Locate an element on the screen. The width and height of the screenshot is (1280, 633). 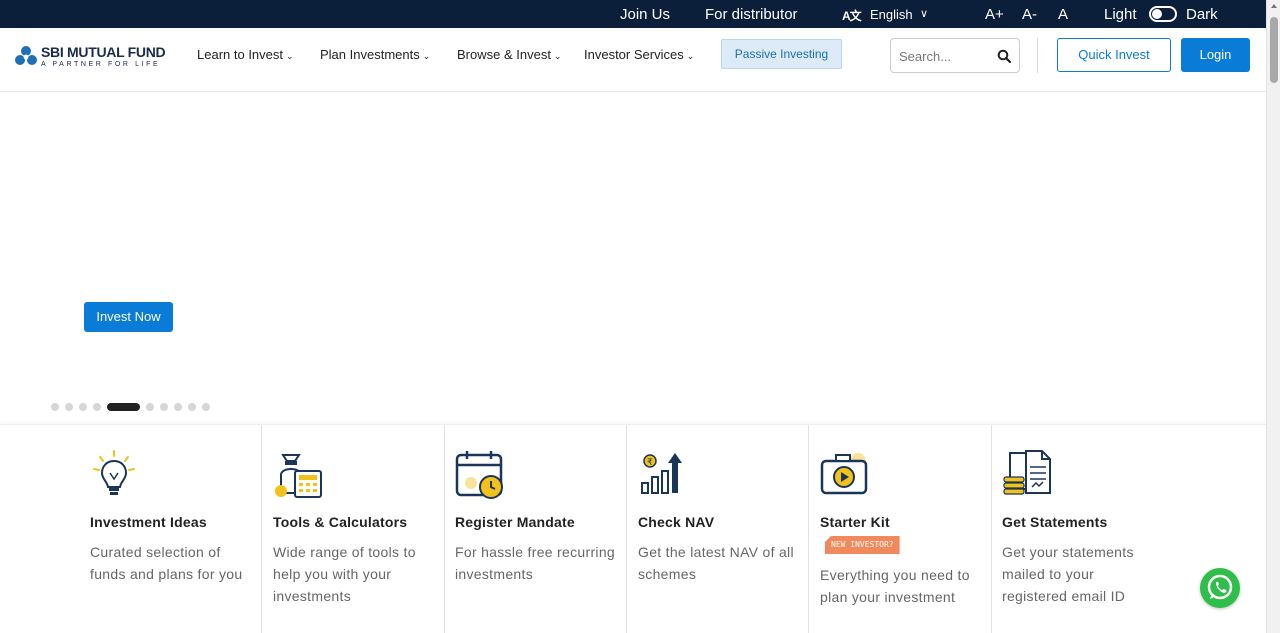
login-button: Login is located at coordinates (1215, 55).